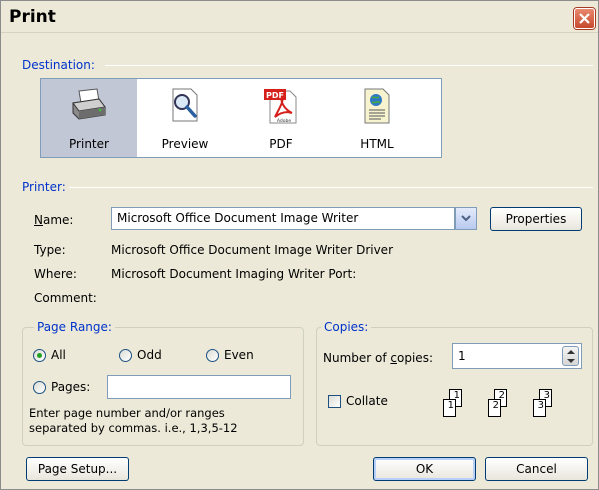  What do you see at coordinates (89, 144) in the screenshot?
I see `destination-printer-label: Printer` at bounding box center [89, 144].